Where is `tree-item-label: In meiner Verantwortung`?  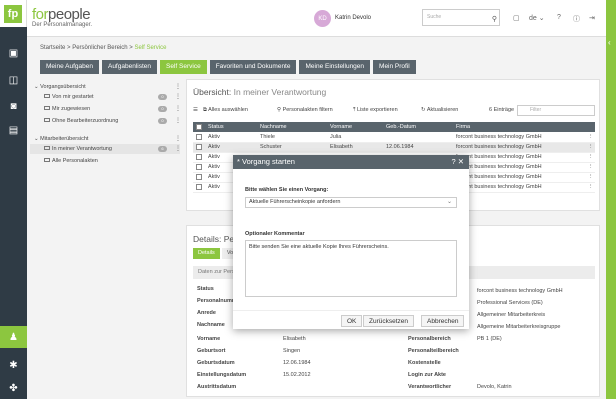
tree-item-label: In meiner Verantwortung is located at coordinates (82, 149).